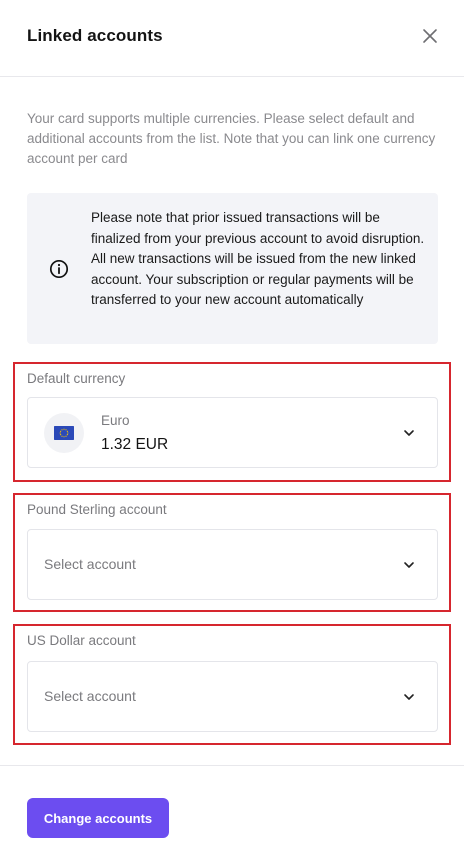 The width and height of the screenshot is (464, 862). Describe the element at coordinates (59, 269) in the screenshot. I see `info-icon` at that location.